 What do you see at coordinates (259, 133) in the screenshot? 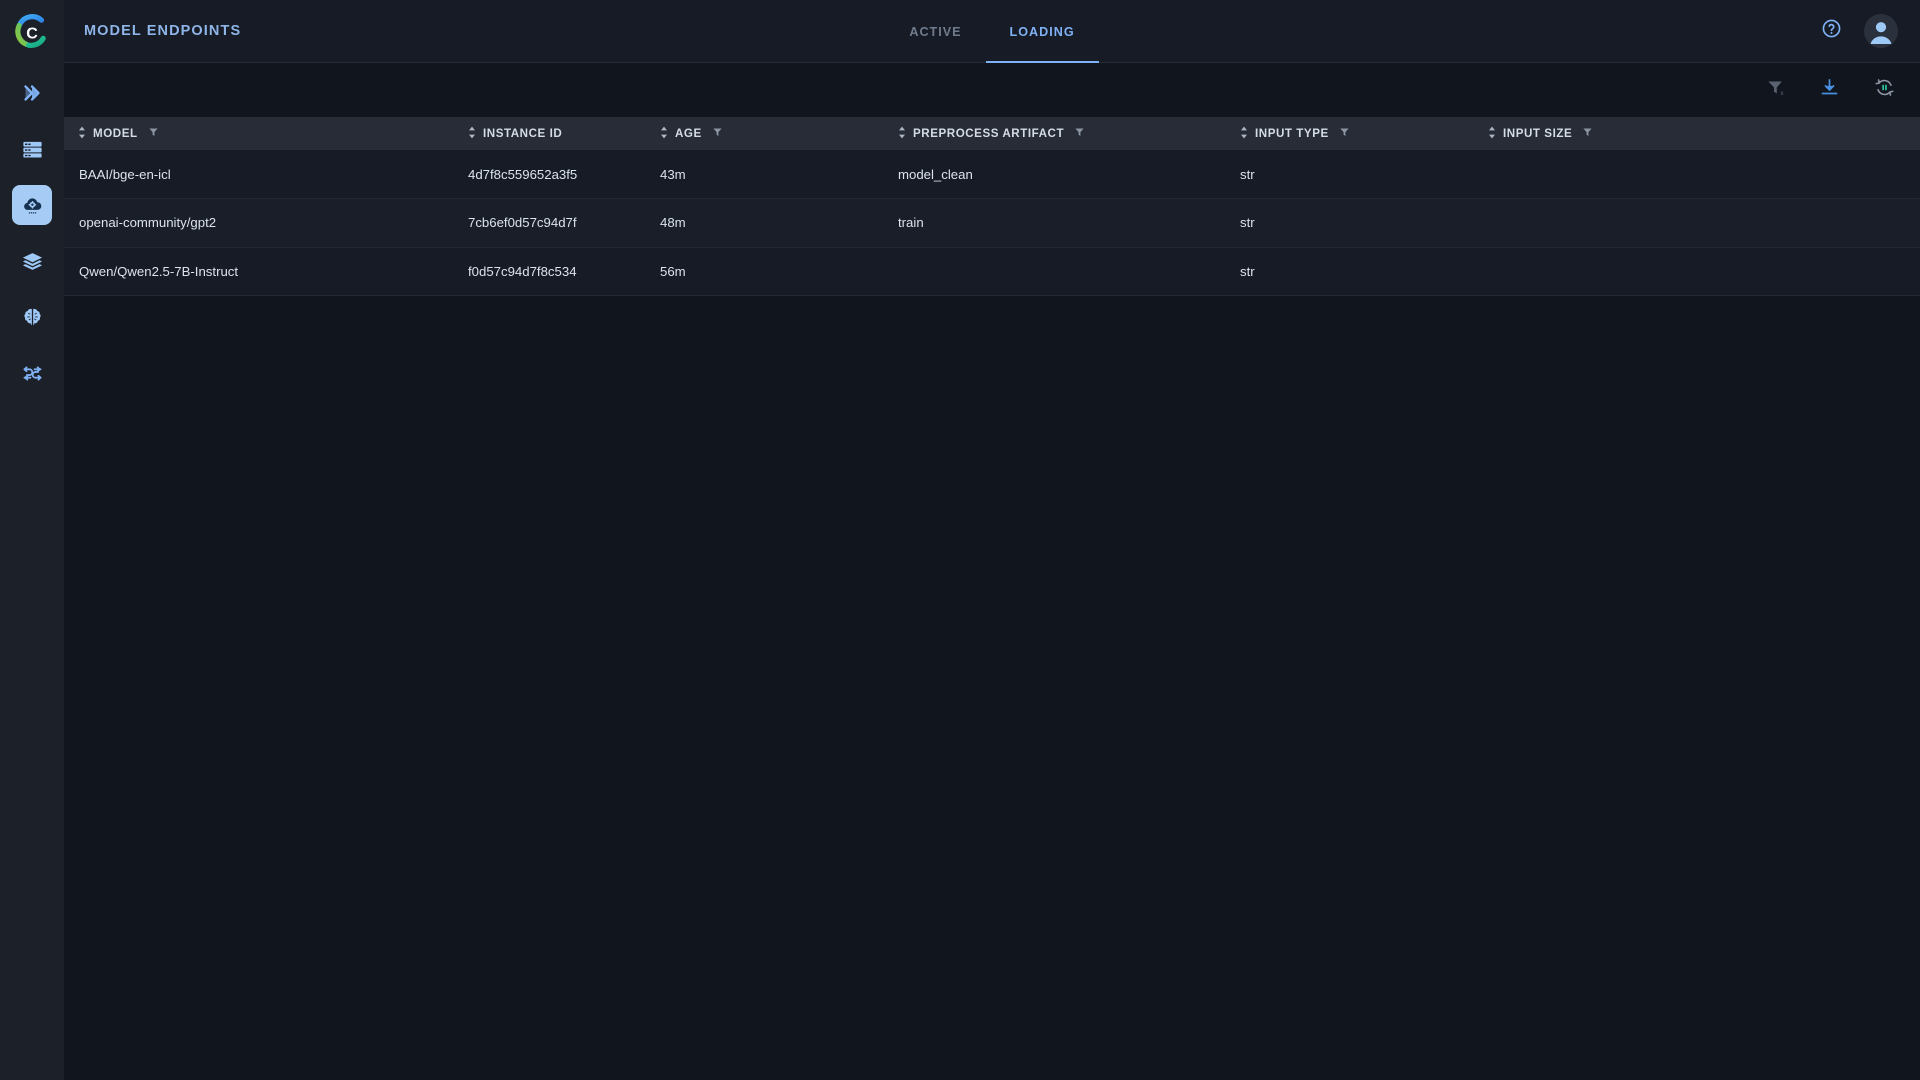
I see `column-model: MODEL` at bounding box center [259, 133].